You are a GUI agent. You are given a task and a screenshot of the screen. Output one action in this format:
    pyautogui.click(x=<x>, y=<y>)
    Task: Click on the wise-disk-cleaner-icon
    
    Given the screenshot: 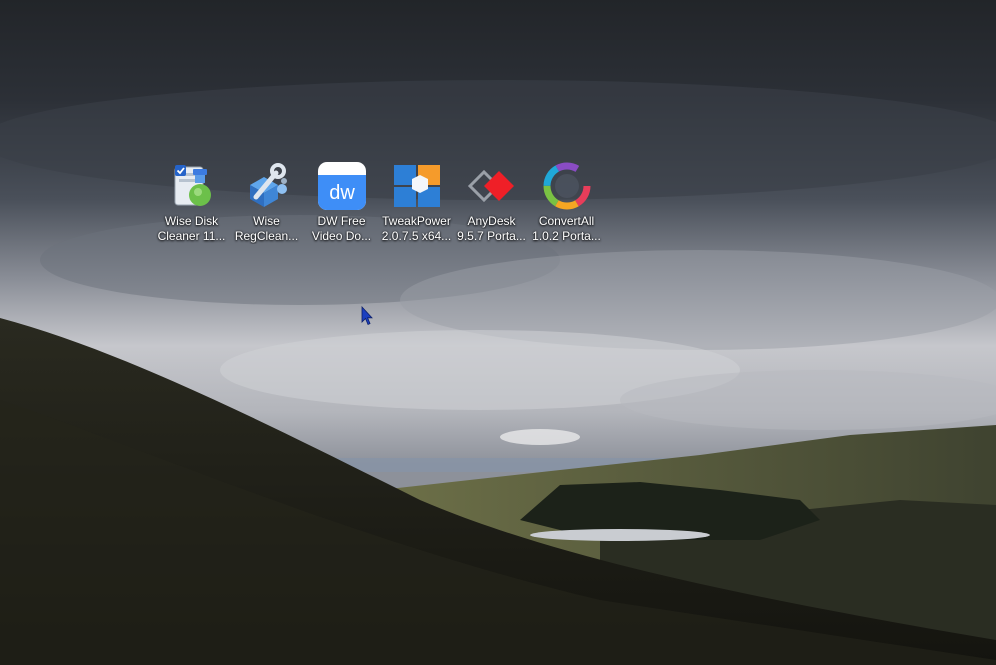 What is the action you would take?
    pyautogui.click(x=192, y=186)
    